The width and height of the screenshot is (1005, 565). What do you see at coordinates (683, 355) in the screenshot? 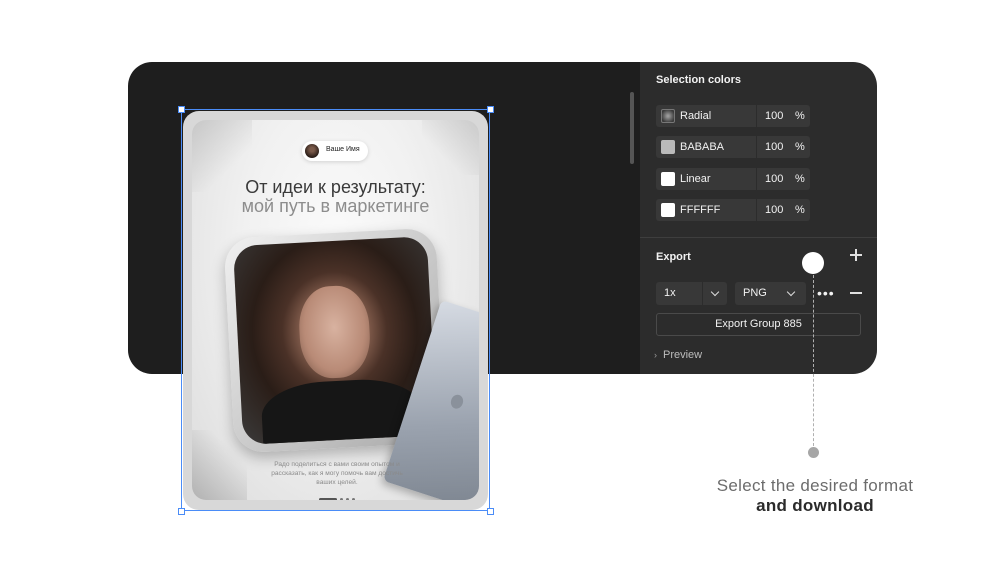
I see `preview-label: Preview` at bounding box center [683, 355].